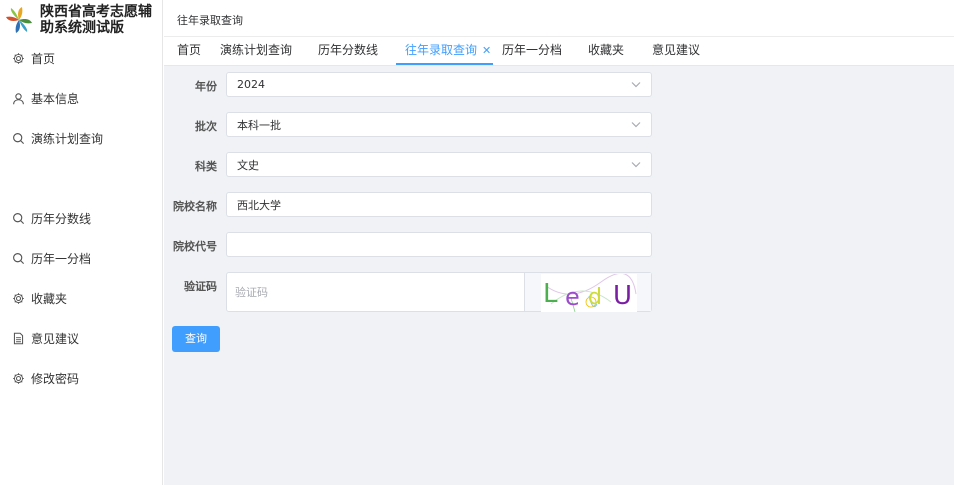  Describe the element at coordinates (439, 164) in the screenshot. I see `subject-select: 文史` at that location.